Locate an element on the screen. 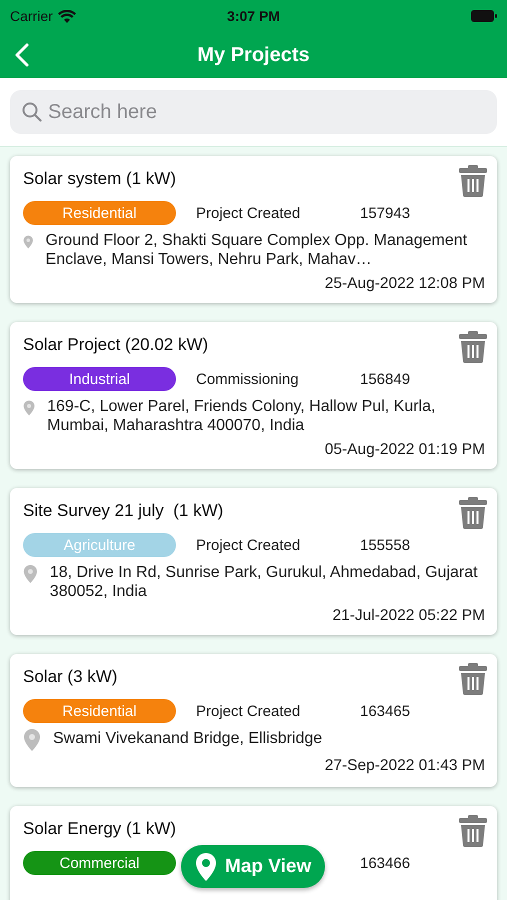 The width and height of the screenshot is (507, 900). project-title: Solar system (1 kW) is located at coordinates (100, 179).